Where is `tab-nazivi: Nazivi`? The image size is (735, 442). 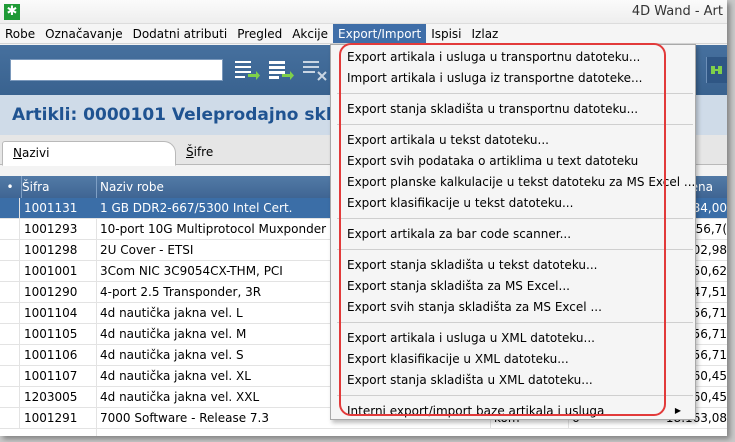 tab-nazivi: Nazivi is located at coordinates (89, 153).